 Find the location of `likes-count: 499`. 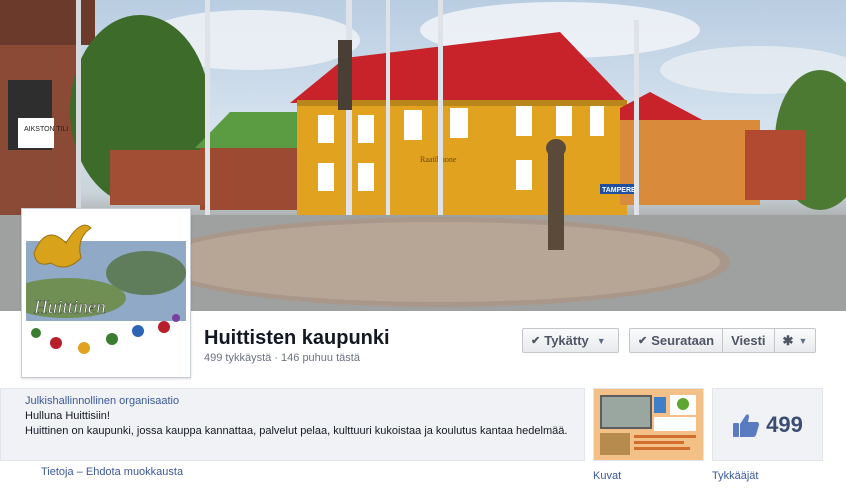

likes-count: 499 is located at coordinates (784, 424).